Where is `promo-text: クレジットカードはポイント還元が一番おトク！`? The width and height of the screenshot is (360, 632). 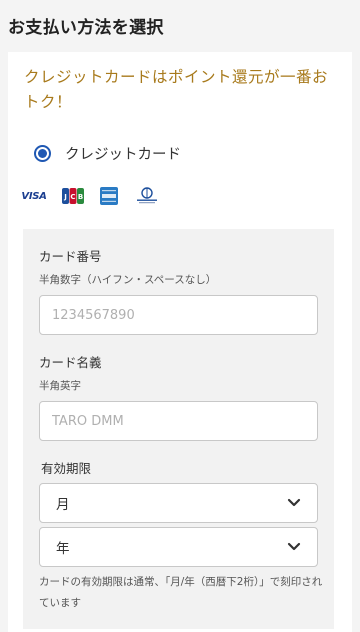
promo-text: クレジットカードはポイント還元が一番おトク！ is located at coordinates (176, 89).